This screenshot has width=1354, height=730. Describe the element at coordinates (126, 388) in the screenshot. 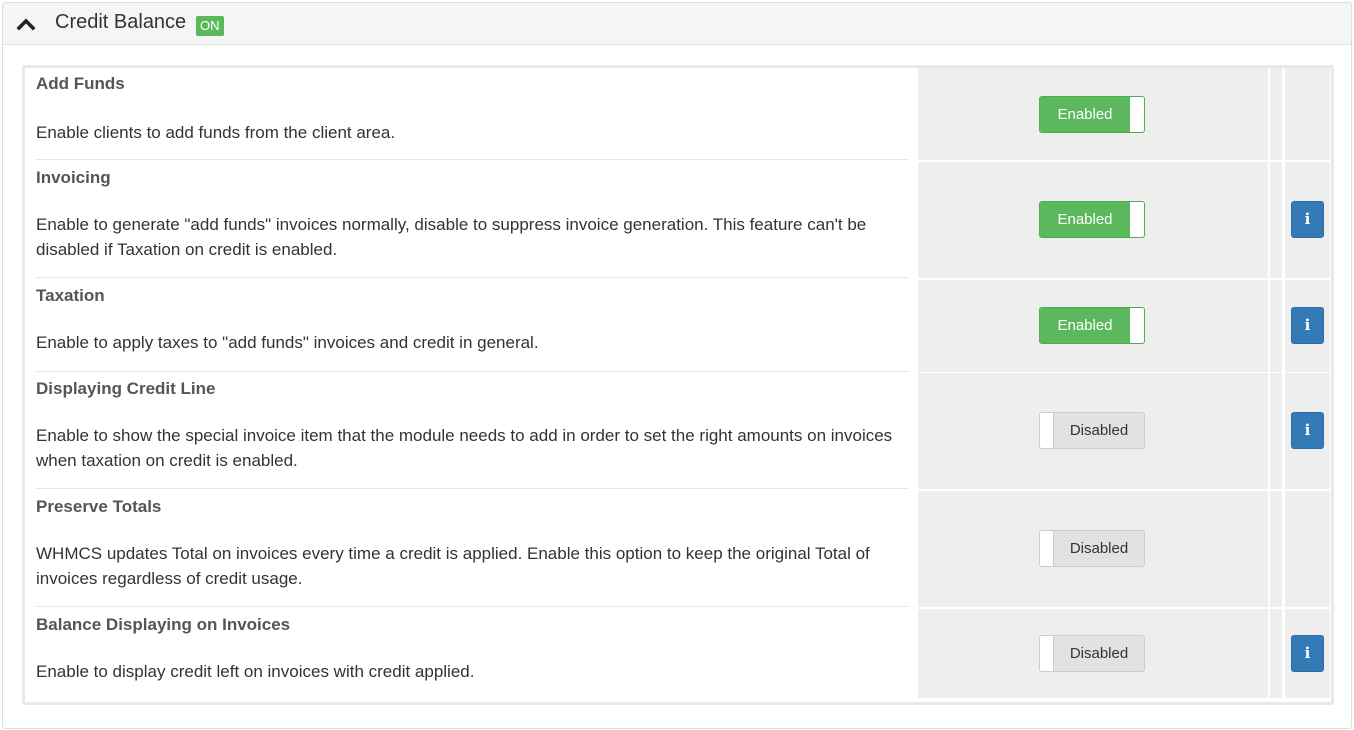

I see `setting-title: Displaying Credit Line` at that location.